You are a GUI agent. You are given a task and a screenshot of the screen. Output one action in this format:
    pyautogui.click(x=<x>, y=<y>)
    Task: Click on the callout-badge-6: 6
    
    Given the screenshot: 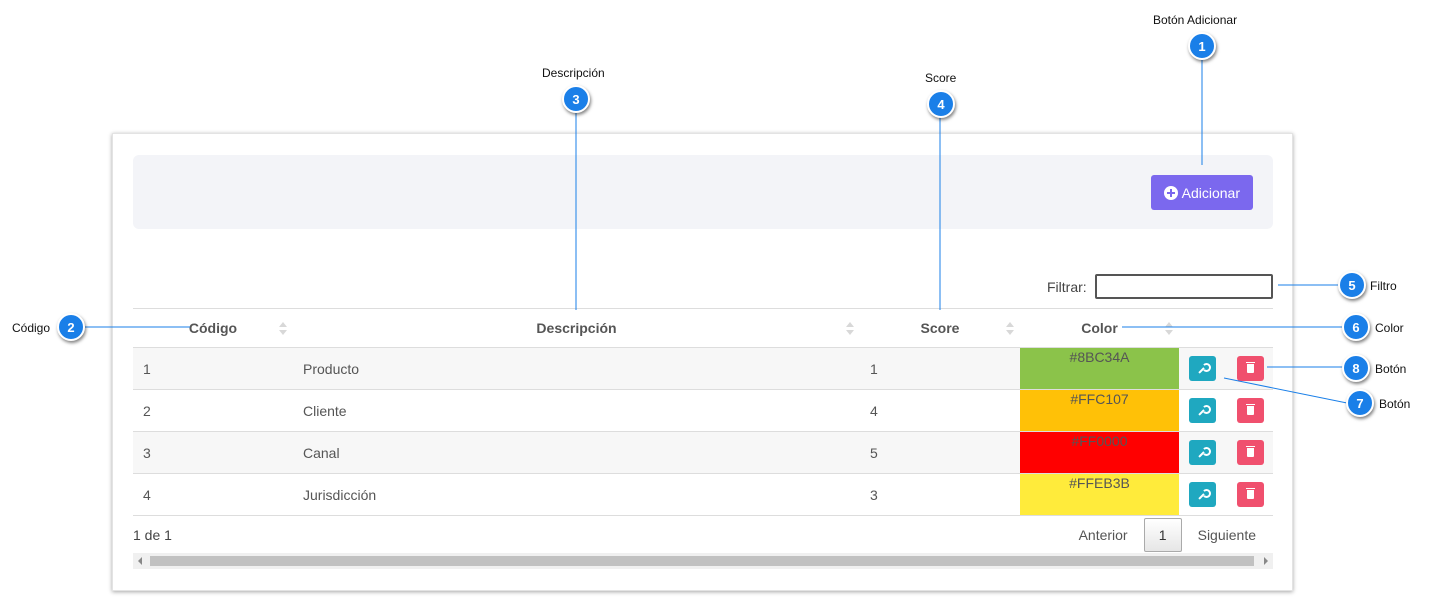 What is the action you would take?
    pyautogui.click(x=1356, y=327)
    